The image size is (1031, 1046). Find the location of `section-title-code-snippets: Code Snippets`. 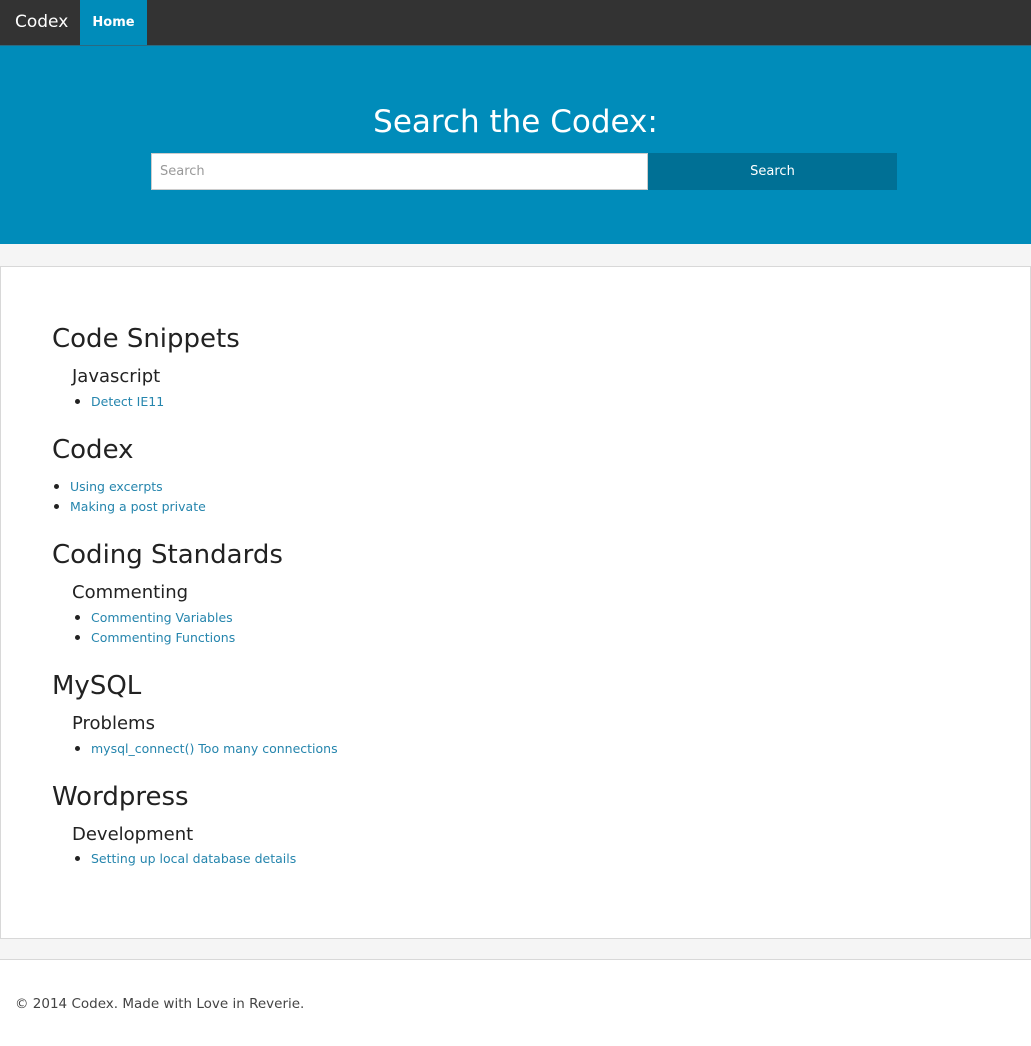

section-title-code-snippets: Code Snippets is located at coordinates (146, 339).